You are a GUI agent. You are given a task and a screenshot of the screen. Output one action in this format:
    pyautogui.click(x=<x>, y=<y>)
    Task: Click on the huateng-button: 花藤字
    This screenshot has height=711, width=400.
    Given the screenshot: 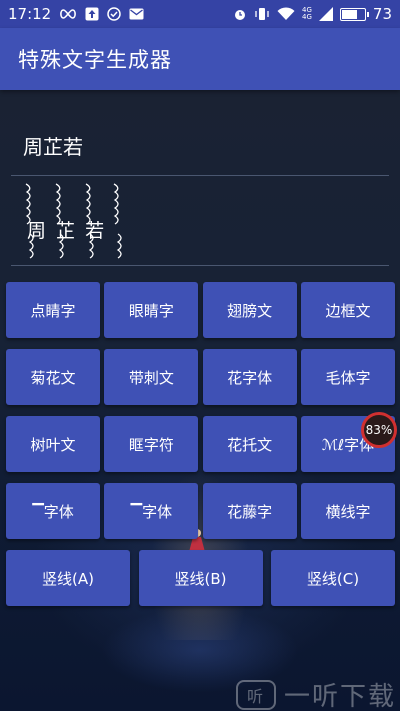 What is the action you would take?
    pyautogui.click(x=249, y=511)
    